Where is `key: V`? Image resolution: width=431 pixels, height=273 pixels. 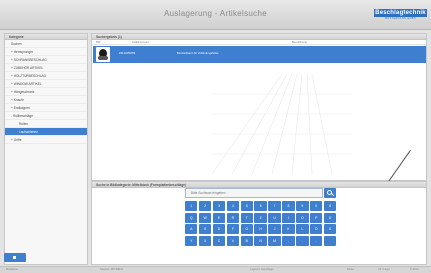
key: V is located at coordinates (233, 240).